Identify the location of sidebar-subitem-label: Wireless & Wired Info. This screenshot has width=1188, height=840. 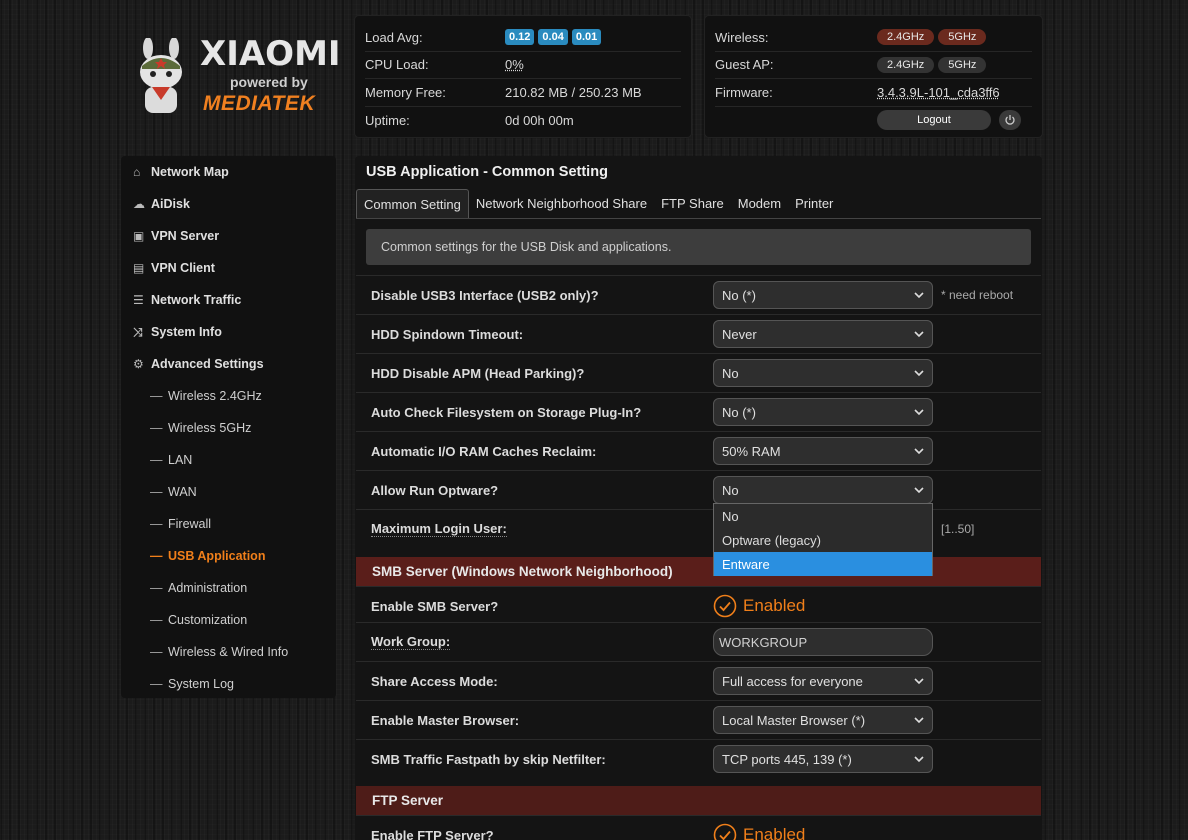
(228, 652).